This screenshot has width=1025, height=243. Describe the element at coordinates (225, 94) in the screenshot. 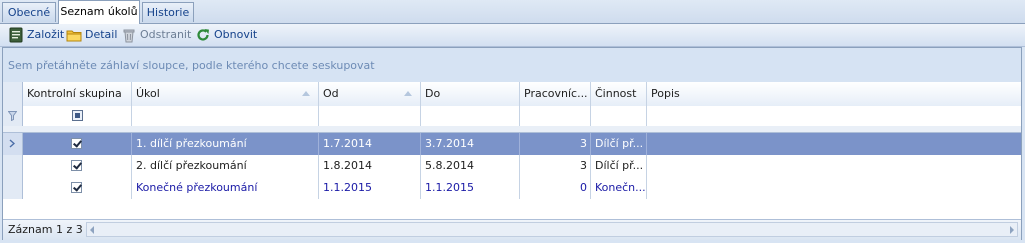

I see `column-header-ukol: Úkol` at that location.